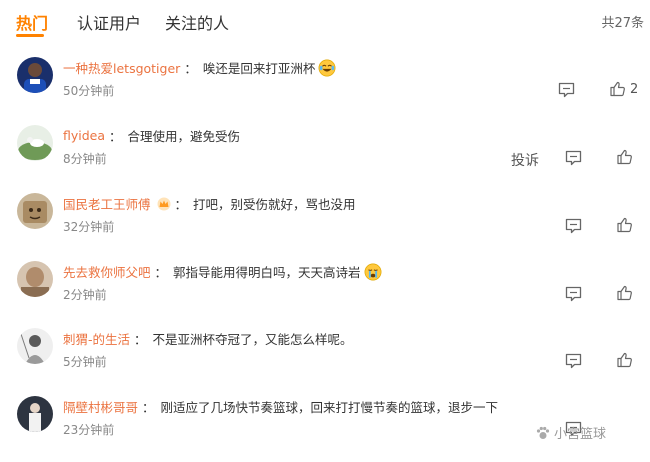  What do you see at coordinates (267, 272) in the screenshot?
I see `comment-text: 郭指导能用得明白吗，天天高诗岩` at bounding box center [267, 272].